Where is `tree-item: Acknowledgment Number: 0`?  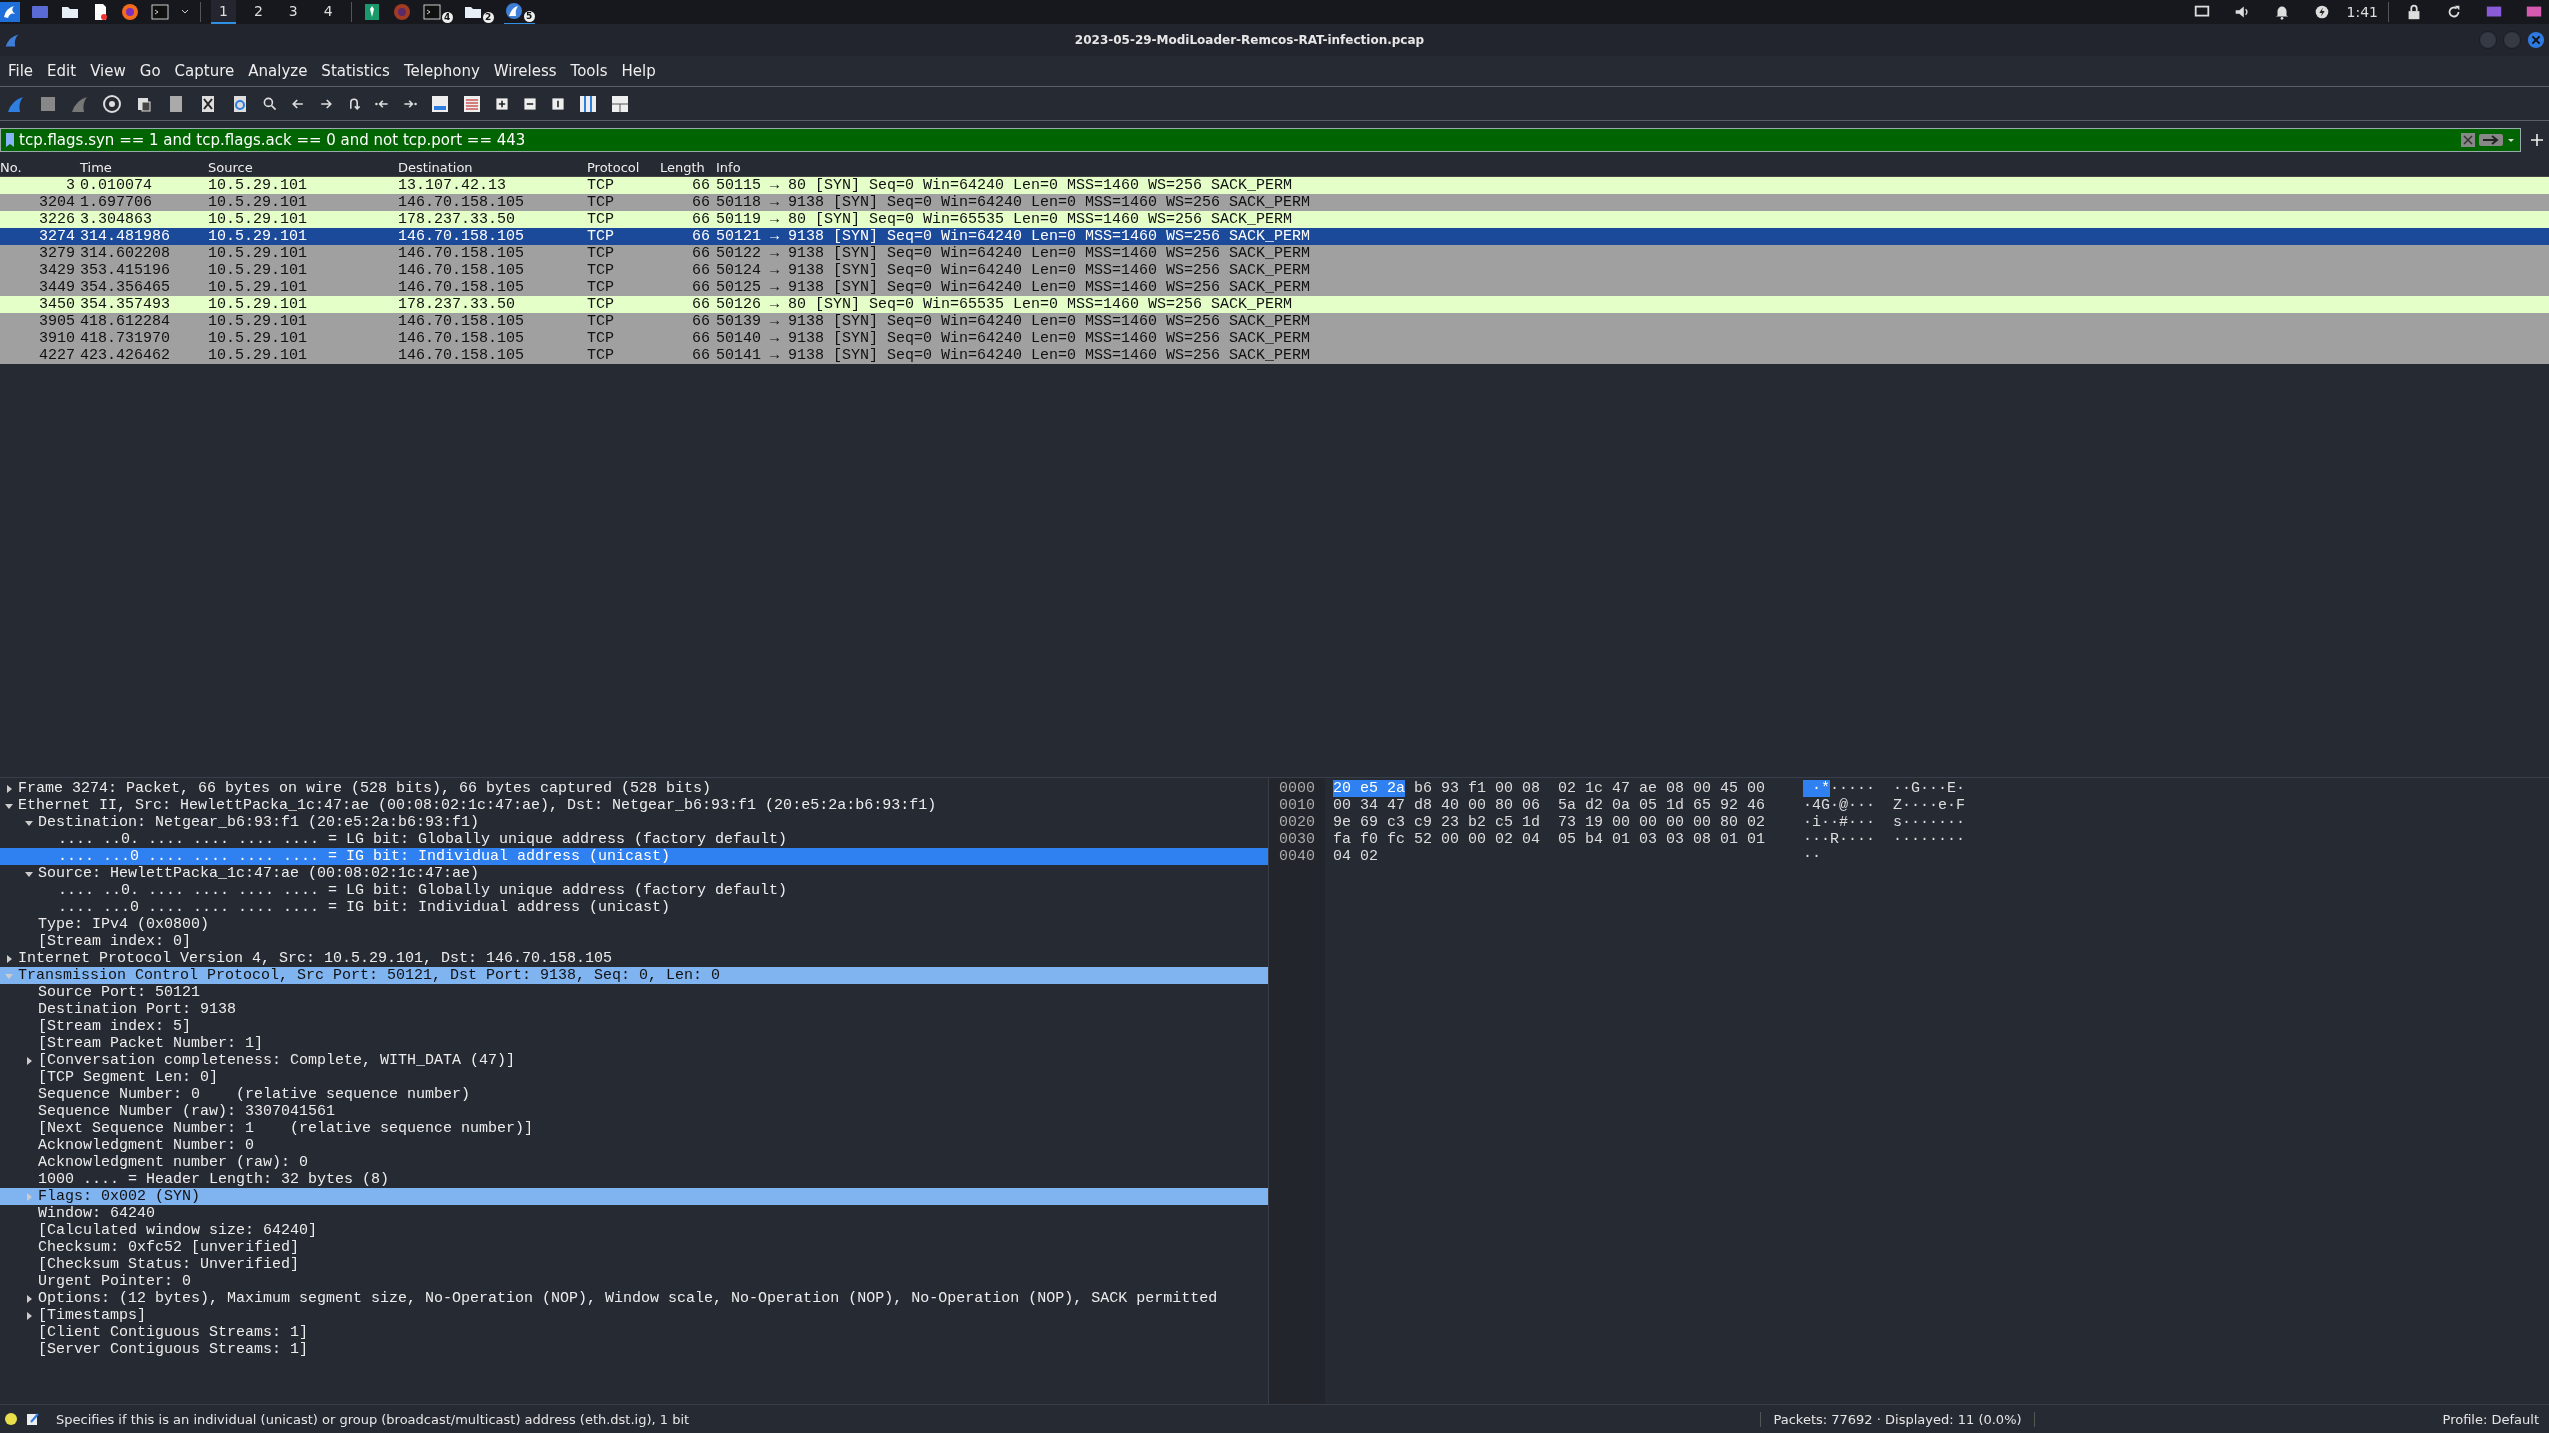
tree-item: Acknowledgment Number: 0 is located at coordinates (634, 1145).